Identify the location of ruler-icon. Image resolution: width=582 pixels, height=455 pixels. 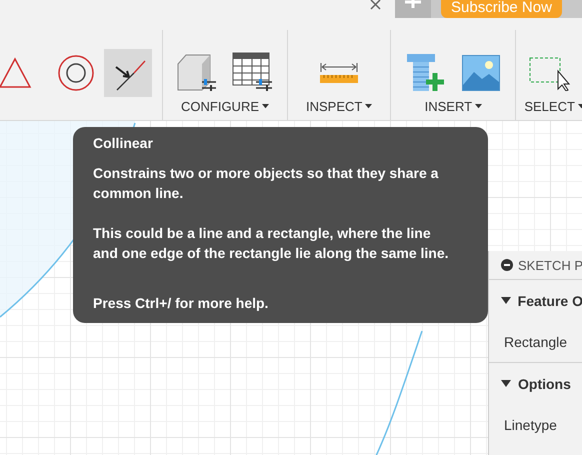
(339, 73).